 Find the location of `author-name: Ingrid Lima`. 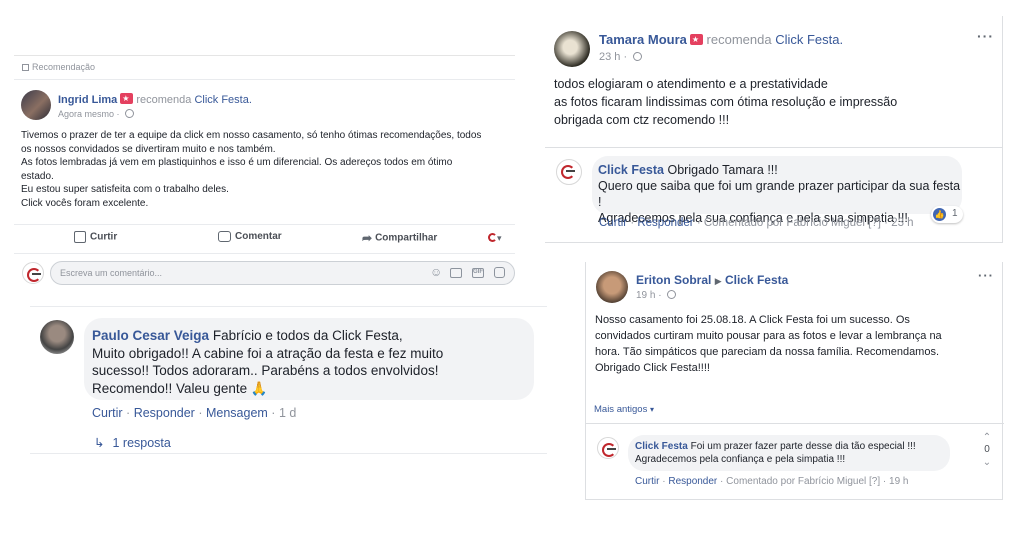

author-name: Ingrid Lima is located at coordinates (87, 100).